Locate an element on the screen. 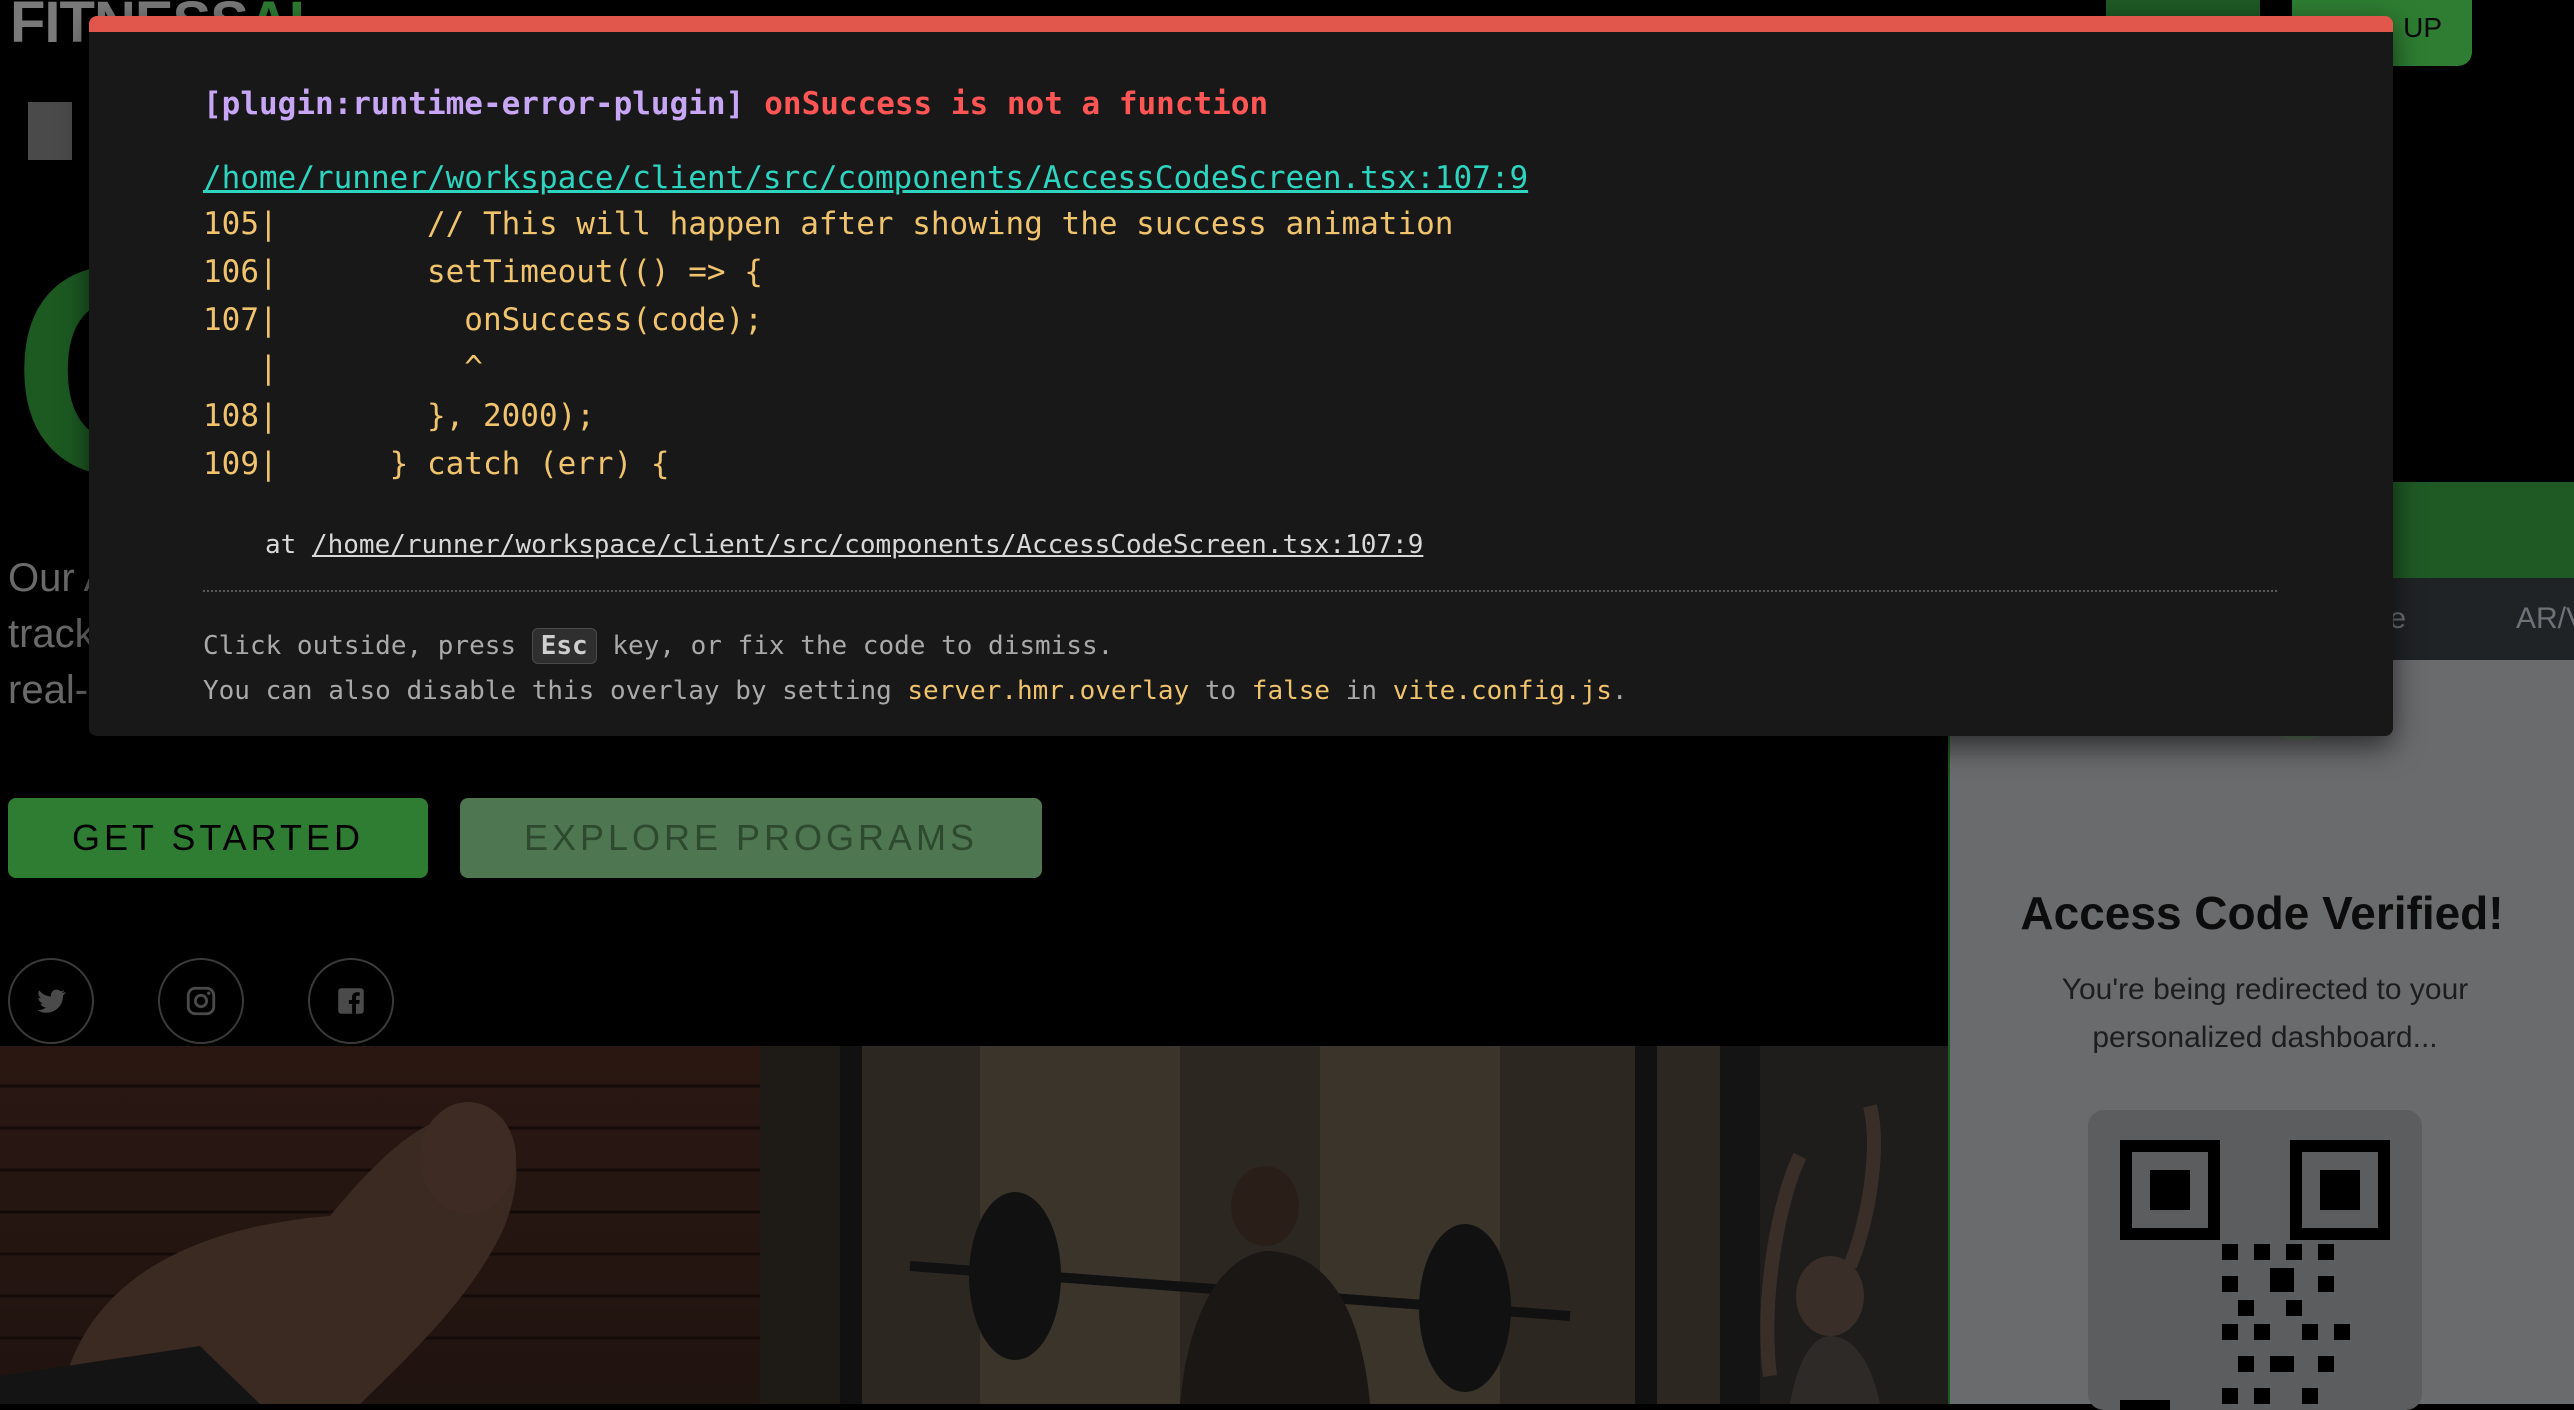 This screenshot has width=2574, height=1410. divider is located at coordinates (1240, 591).